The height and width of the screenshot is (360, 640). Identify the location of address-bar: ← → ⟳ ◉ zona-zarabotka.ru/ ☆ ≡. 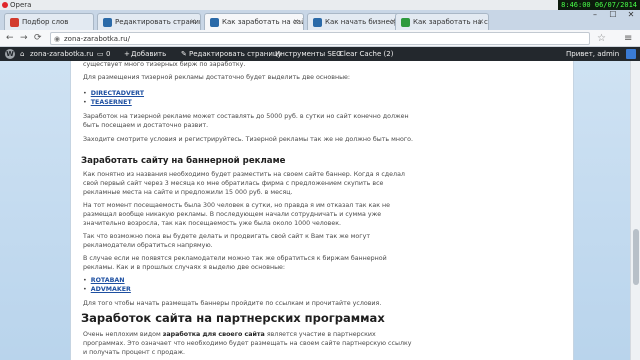
(320, 38).